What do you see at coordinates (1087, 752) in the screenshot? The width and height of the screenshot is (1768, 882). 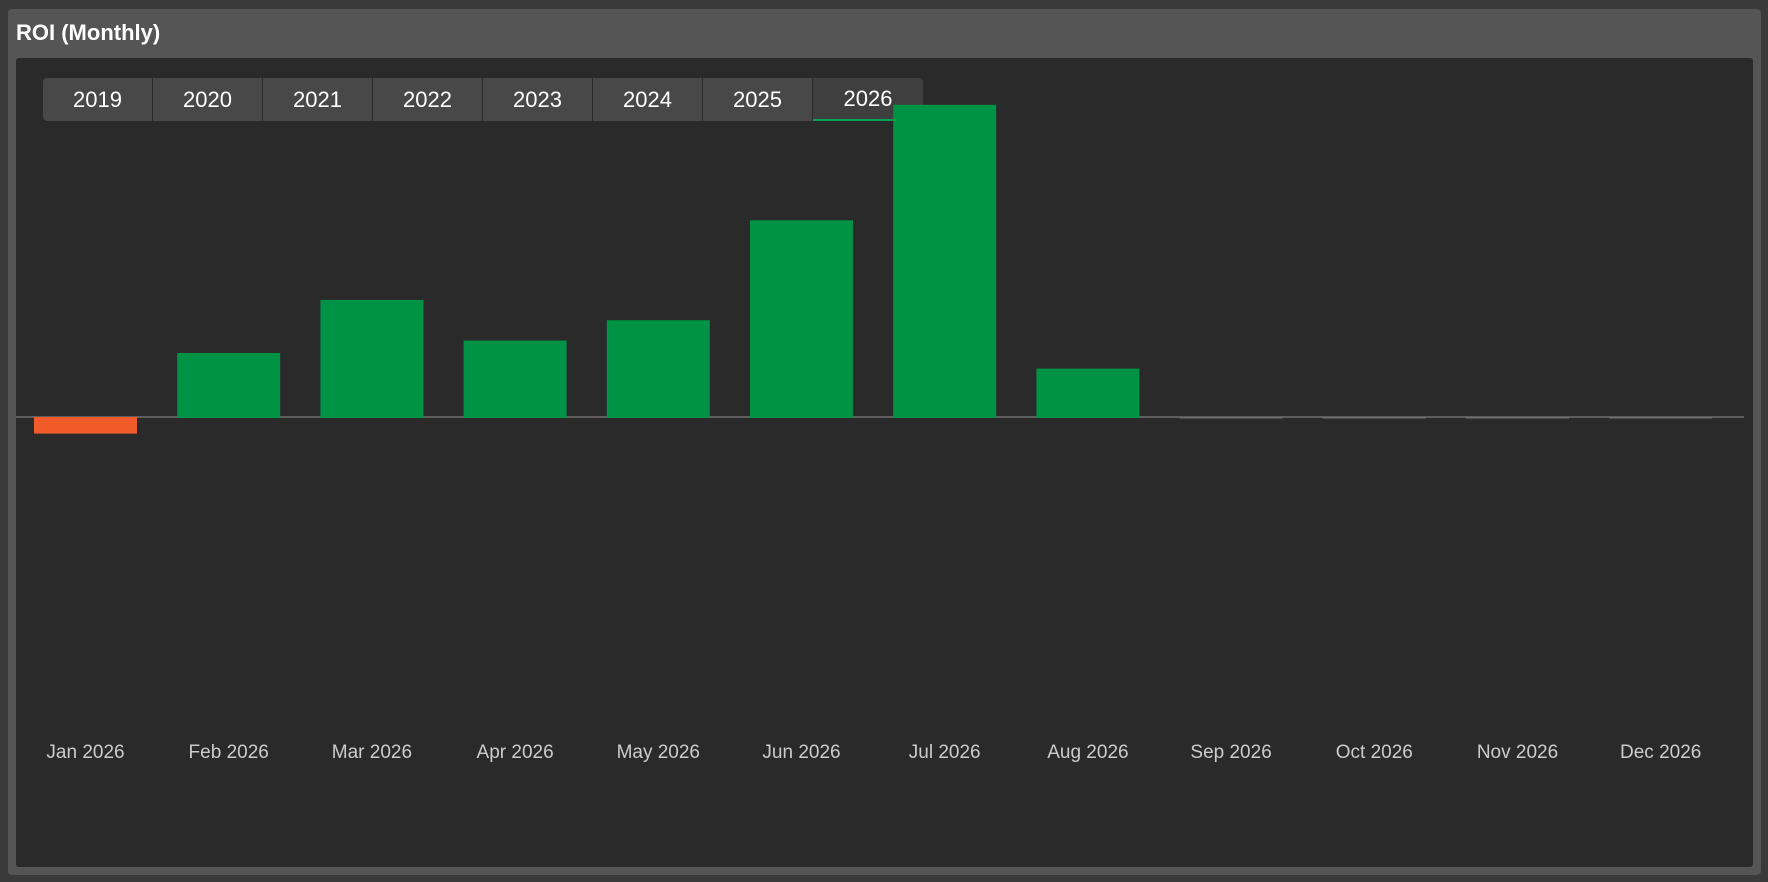 I see `x-tick-label: Aug 2026` at bounding box center [1087, 752].